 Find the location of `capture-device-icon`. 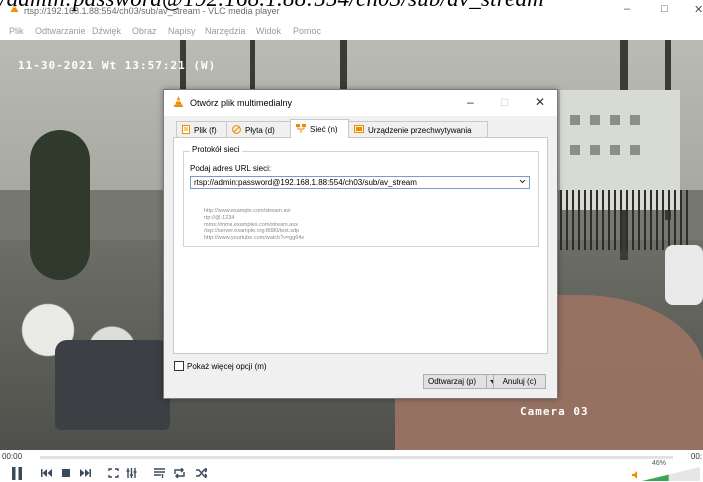

capture-device-icon is located at coordinates (359, 130).